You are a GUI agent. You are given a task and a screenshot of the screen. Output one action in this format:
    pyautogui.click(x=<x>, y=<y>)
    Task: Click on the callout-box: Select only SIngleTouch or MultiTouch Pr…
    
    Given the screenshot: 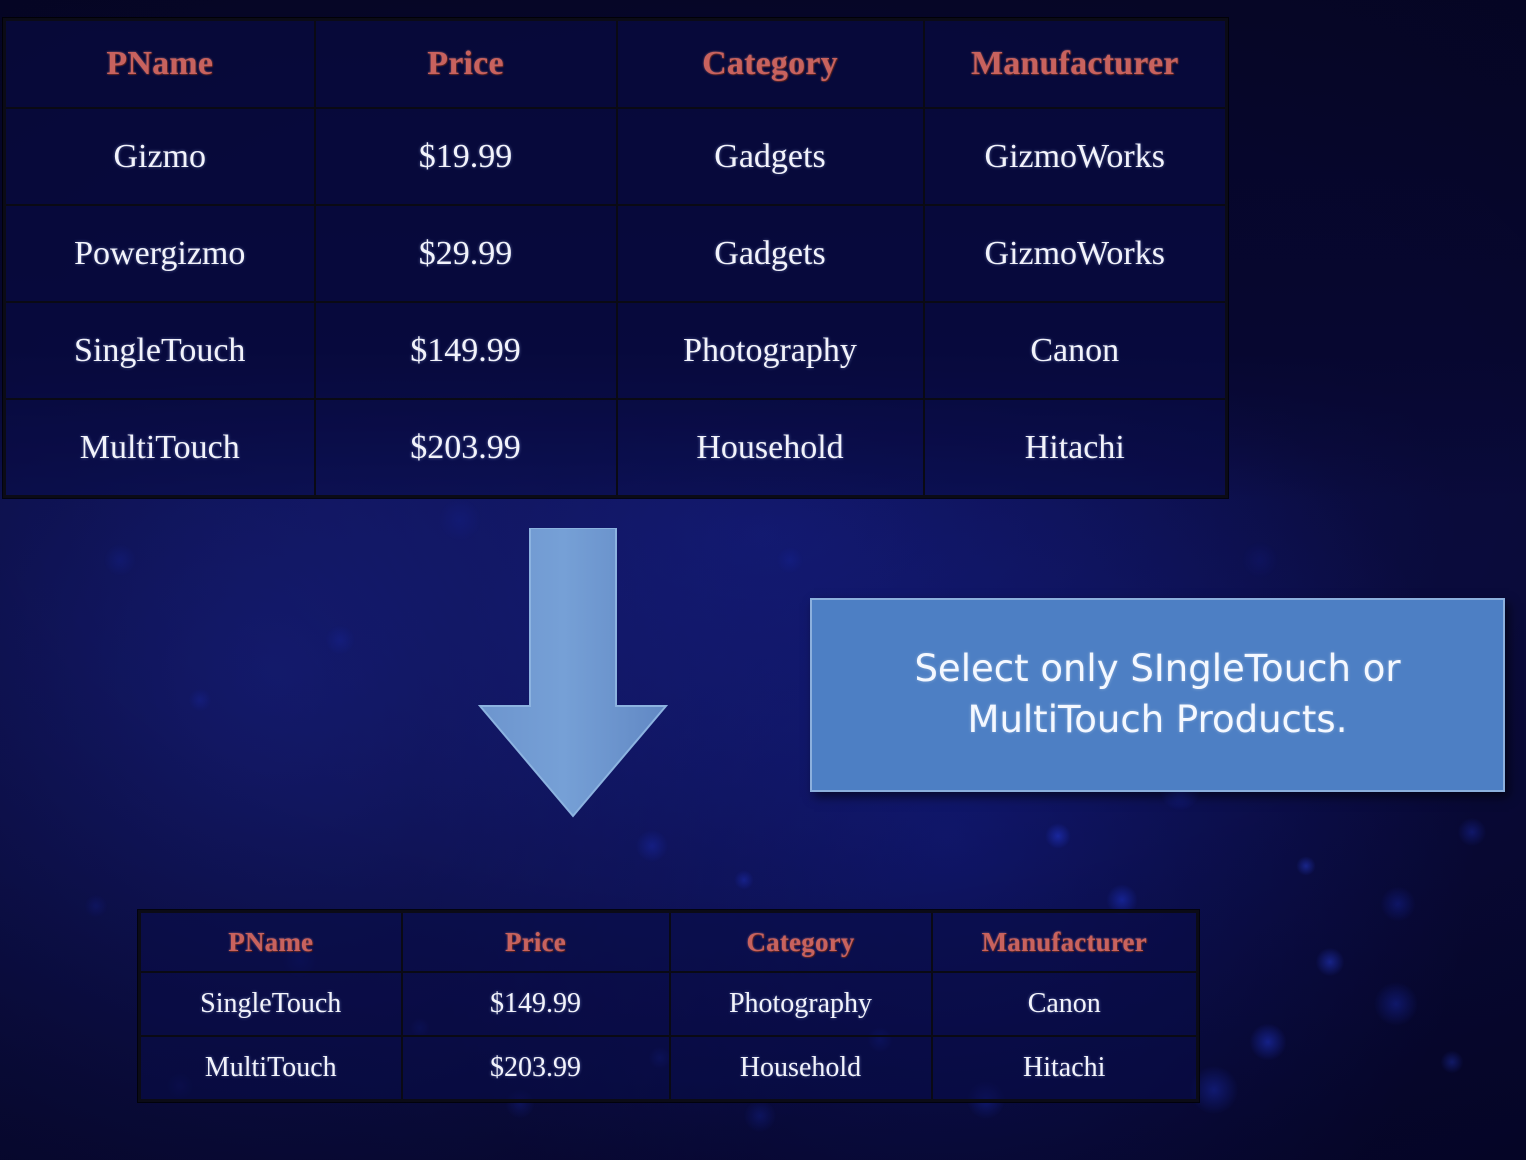 What is the action you would take?
    pyautogui.click(x=1157, y=695)
    